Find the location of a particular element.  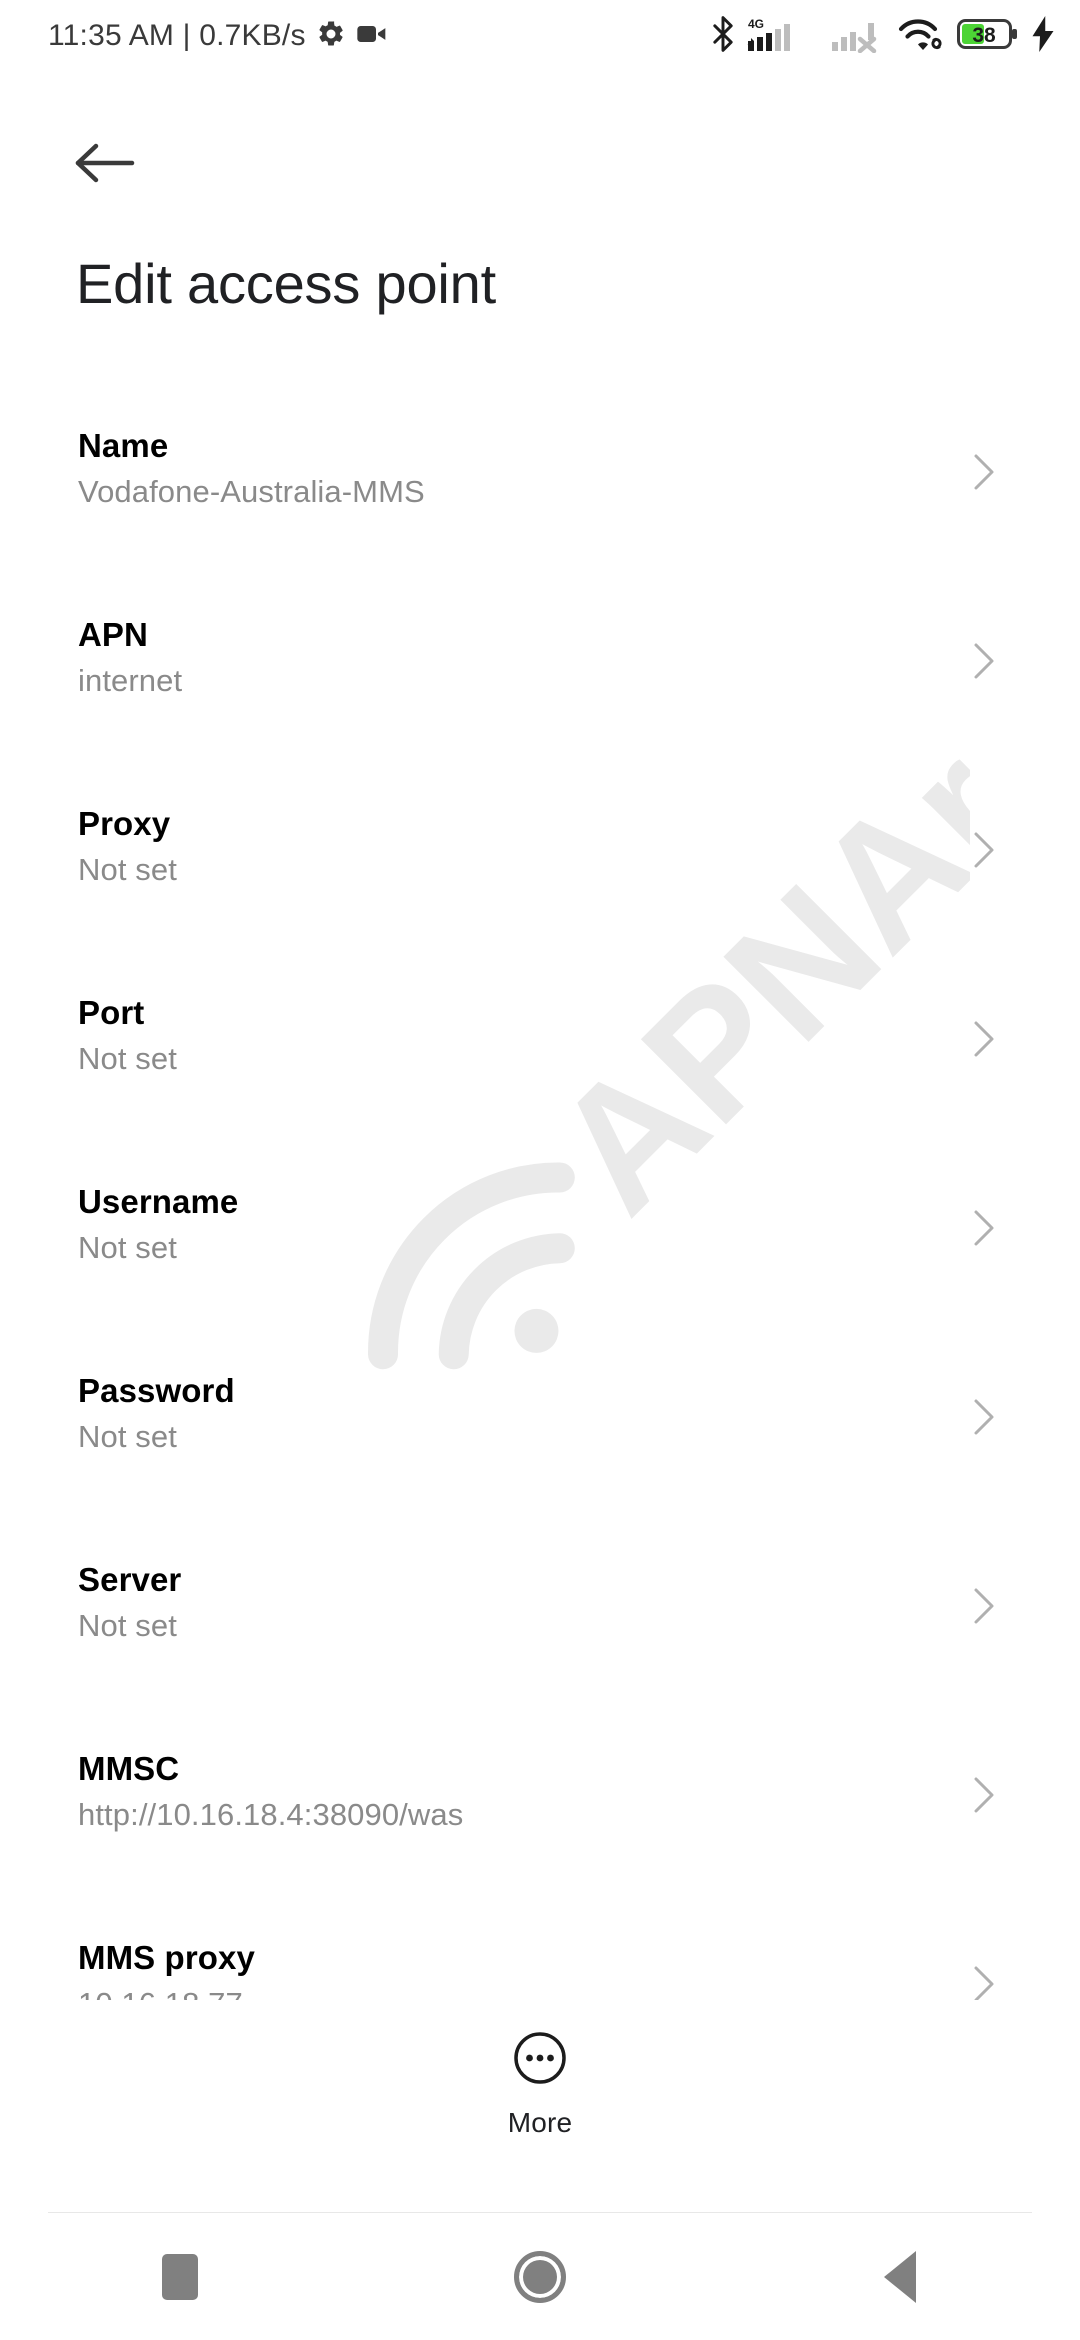

apn-row-password: Password Not set is located at coordinates (540, 1449).